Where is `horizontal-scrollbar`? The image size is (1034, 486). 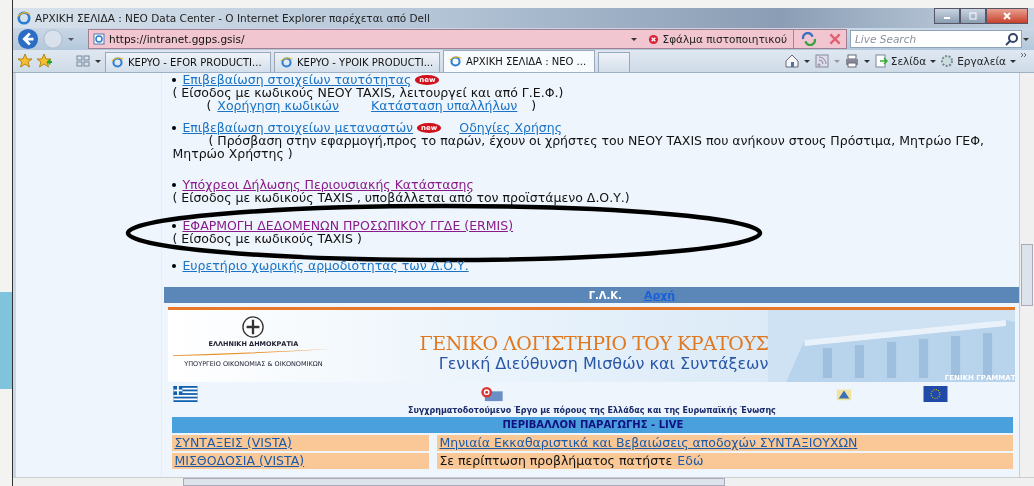 horizontal-scrollbar is located at coordinates (523, 481).